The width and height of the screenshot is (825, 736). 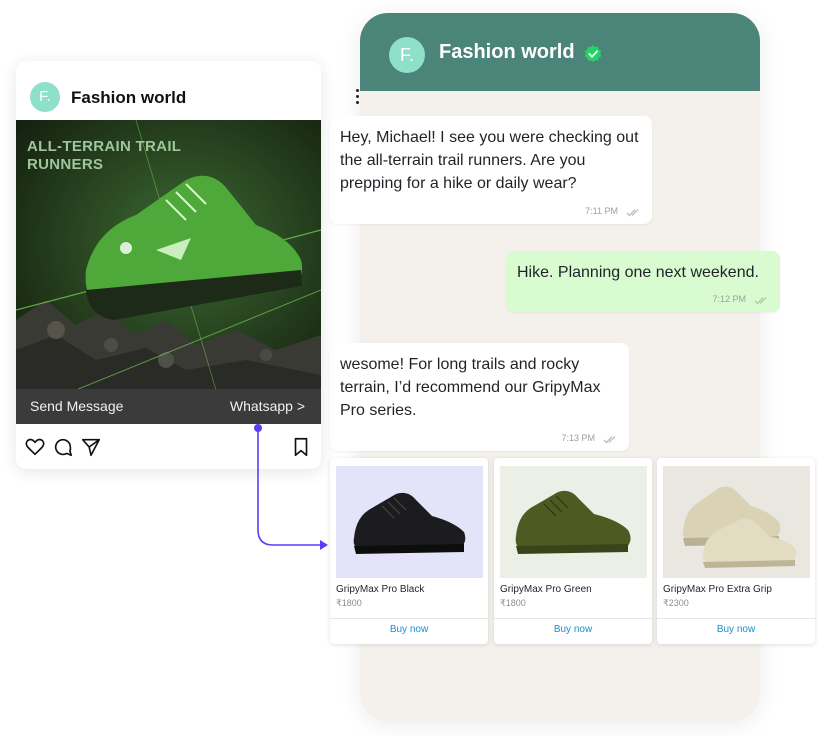 I want to click on product-name: GripyMax Pro Green, so click(x=546, y=589).